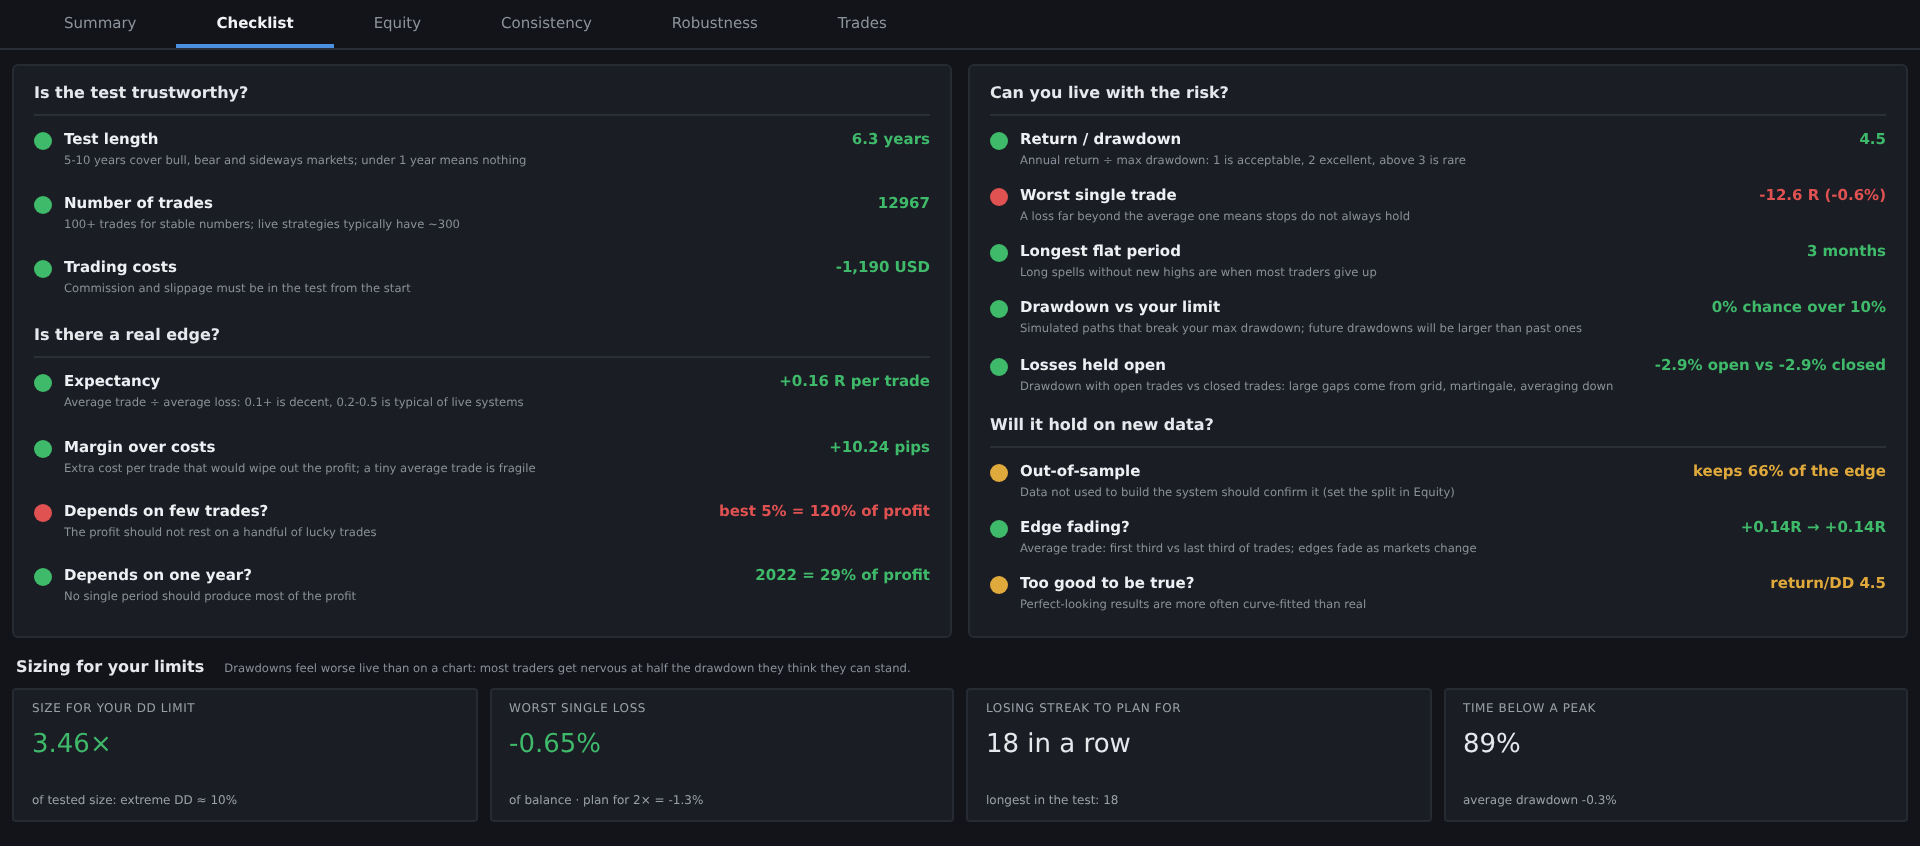 The width and height of the screenshot is (1920, 846). What do you see at coordinates (110, 667) in the screenshot?
I see `section-title: Sizing for your limits` at bounding box center [110, 667].